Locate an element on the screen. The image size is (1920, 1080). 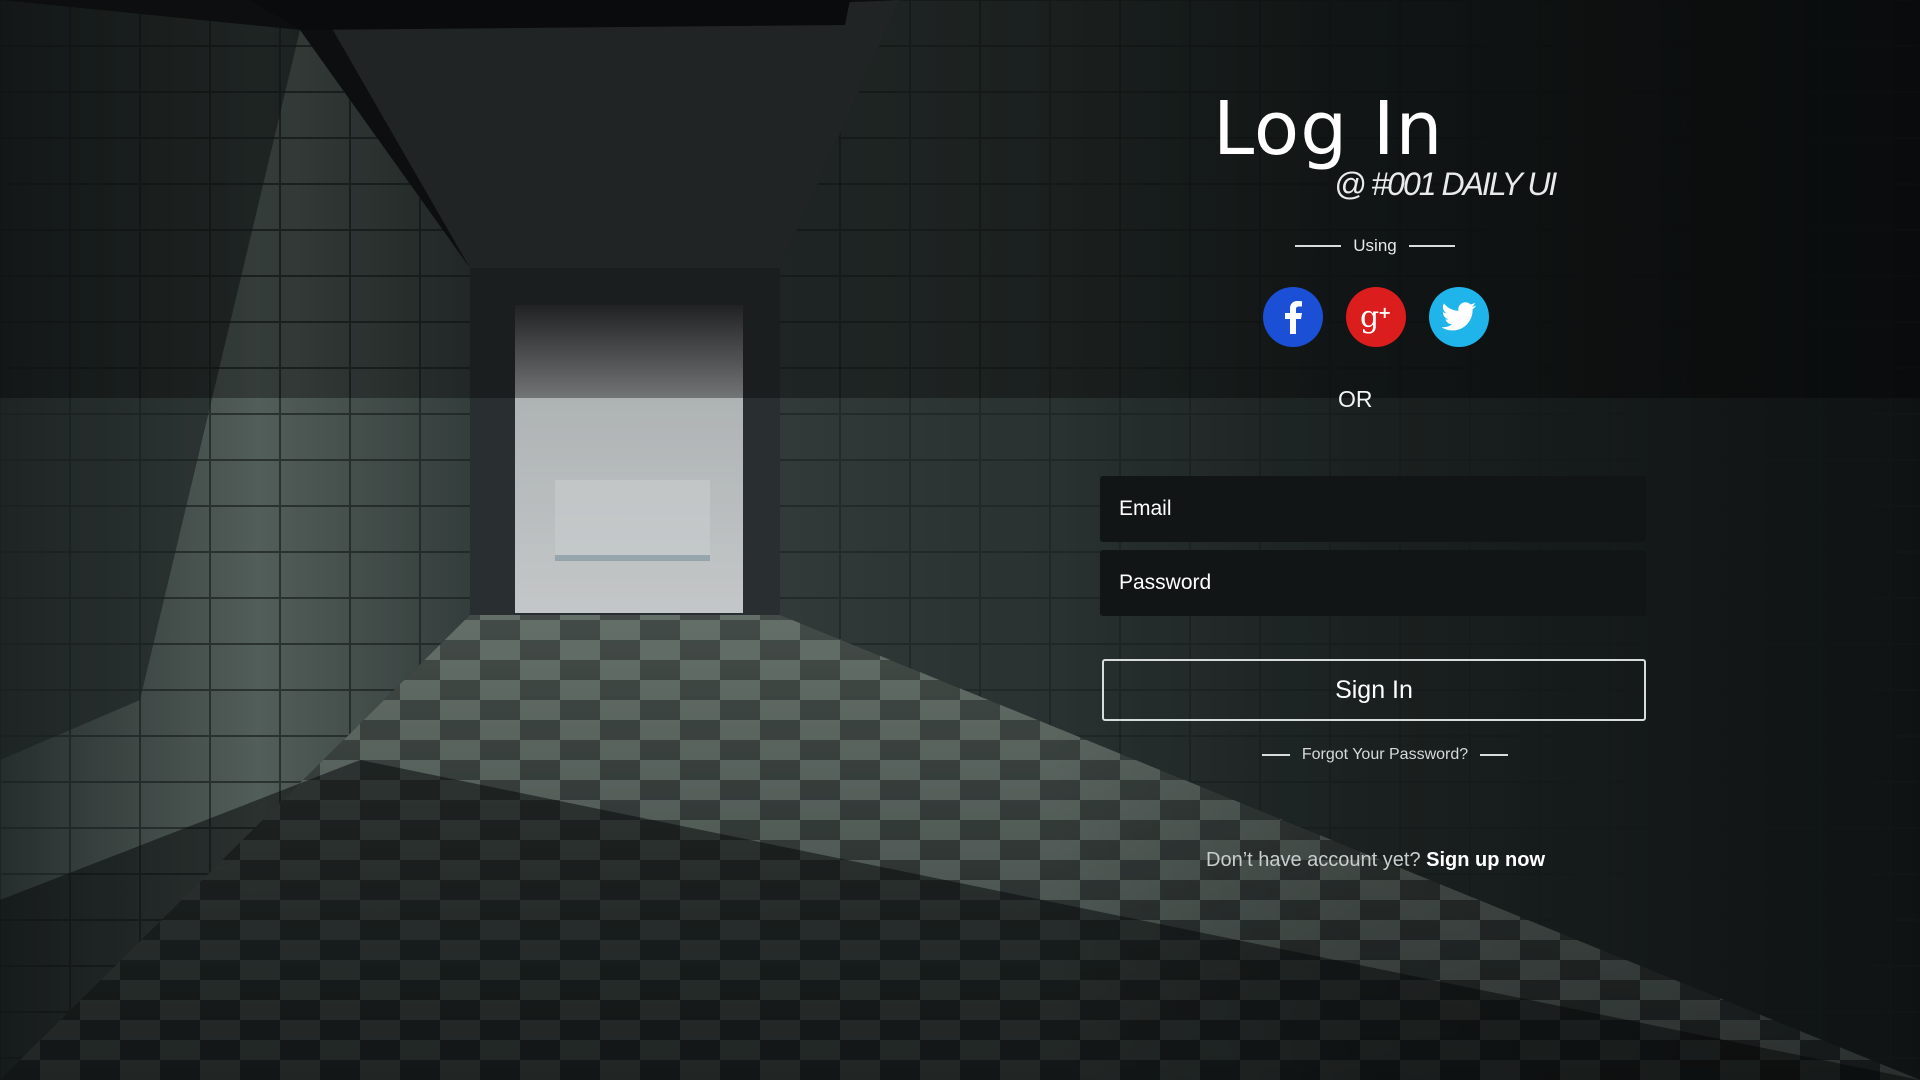
password-field is located at coordinates (1373, 583).